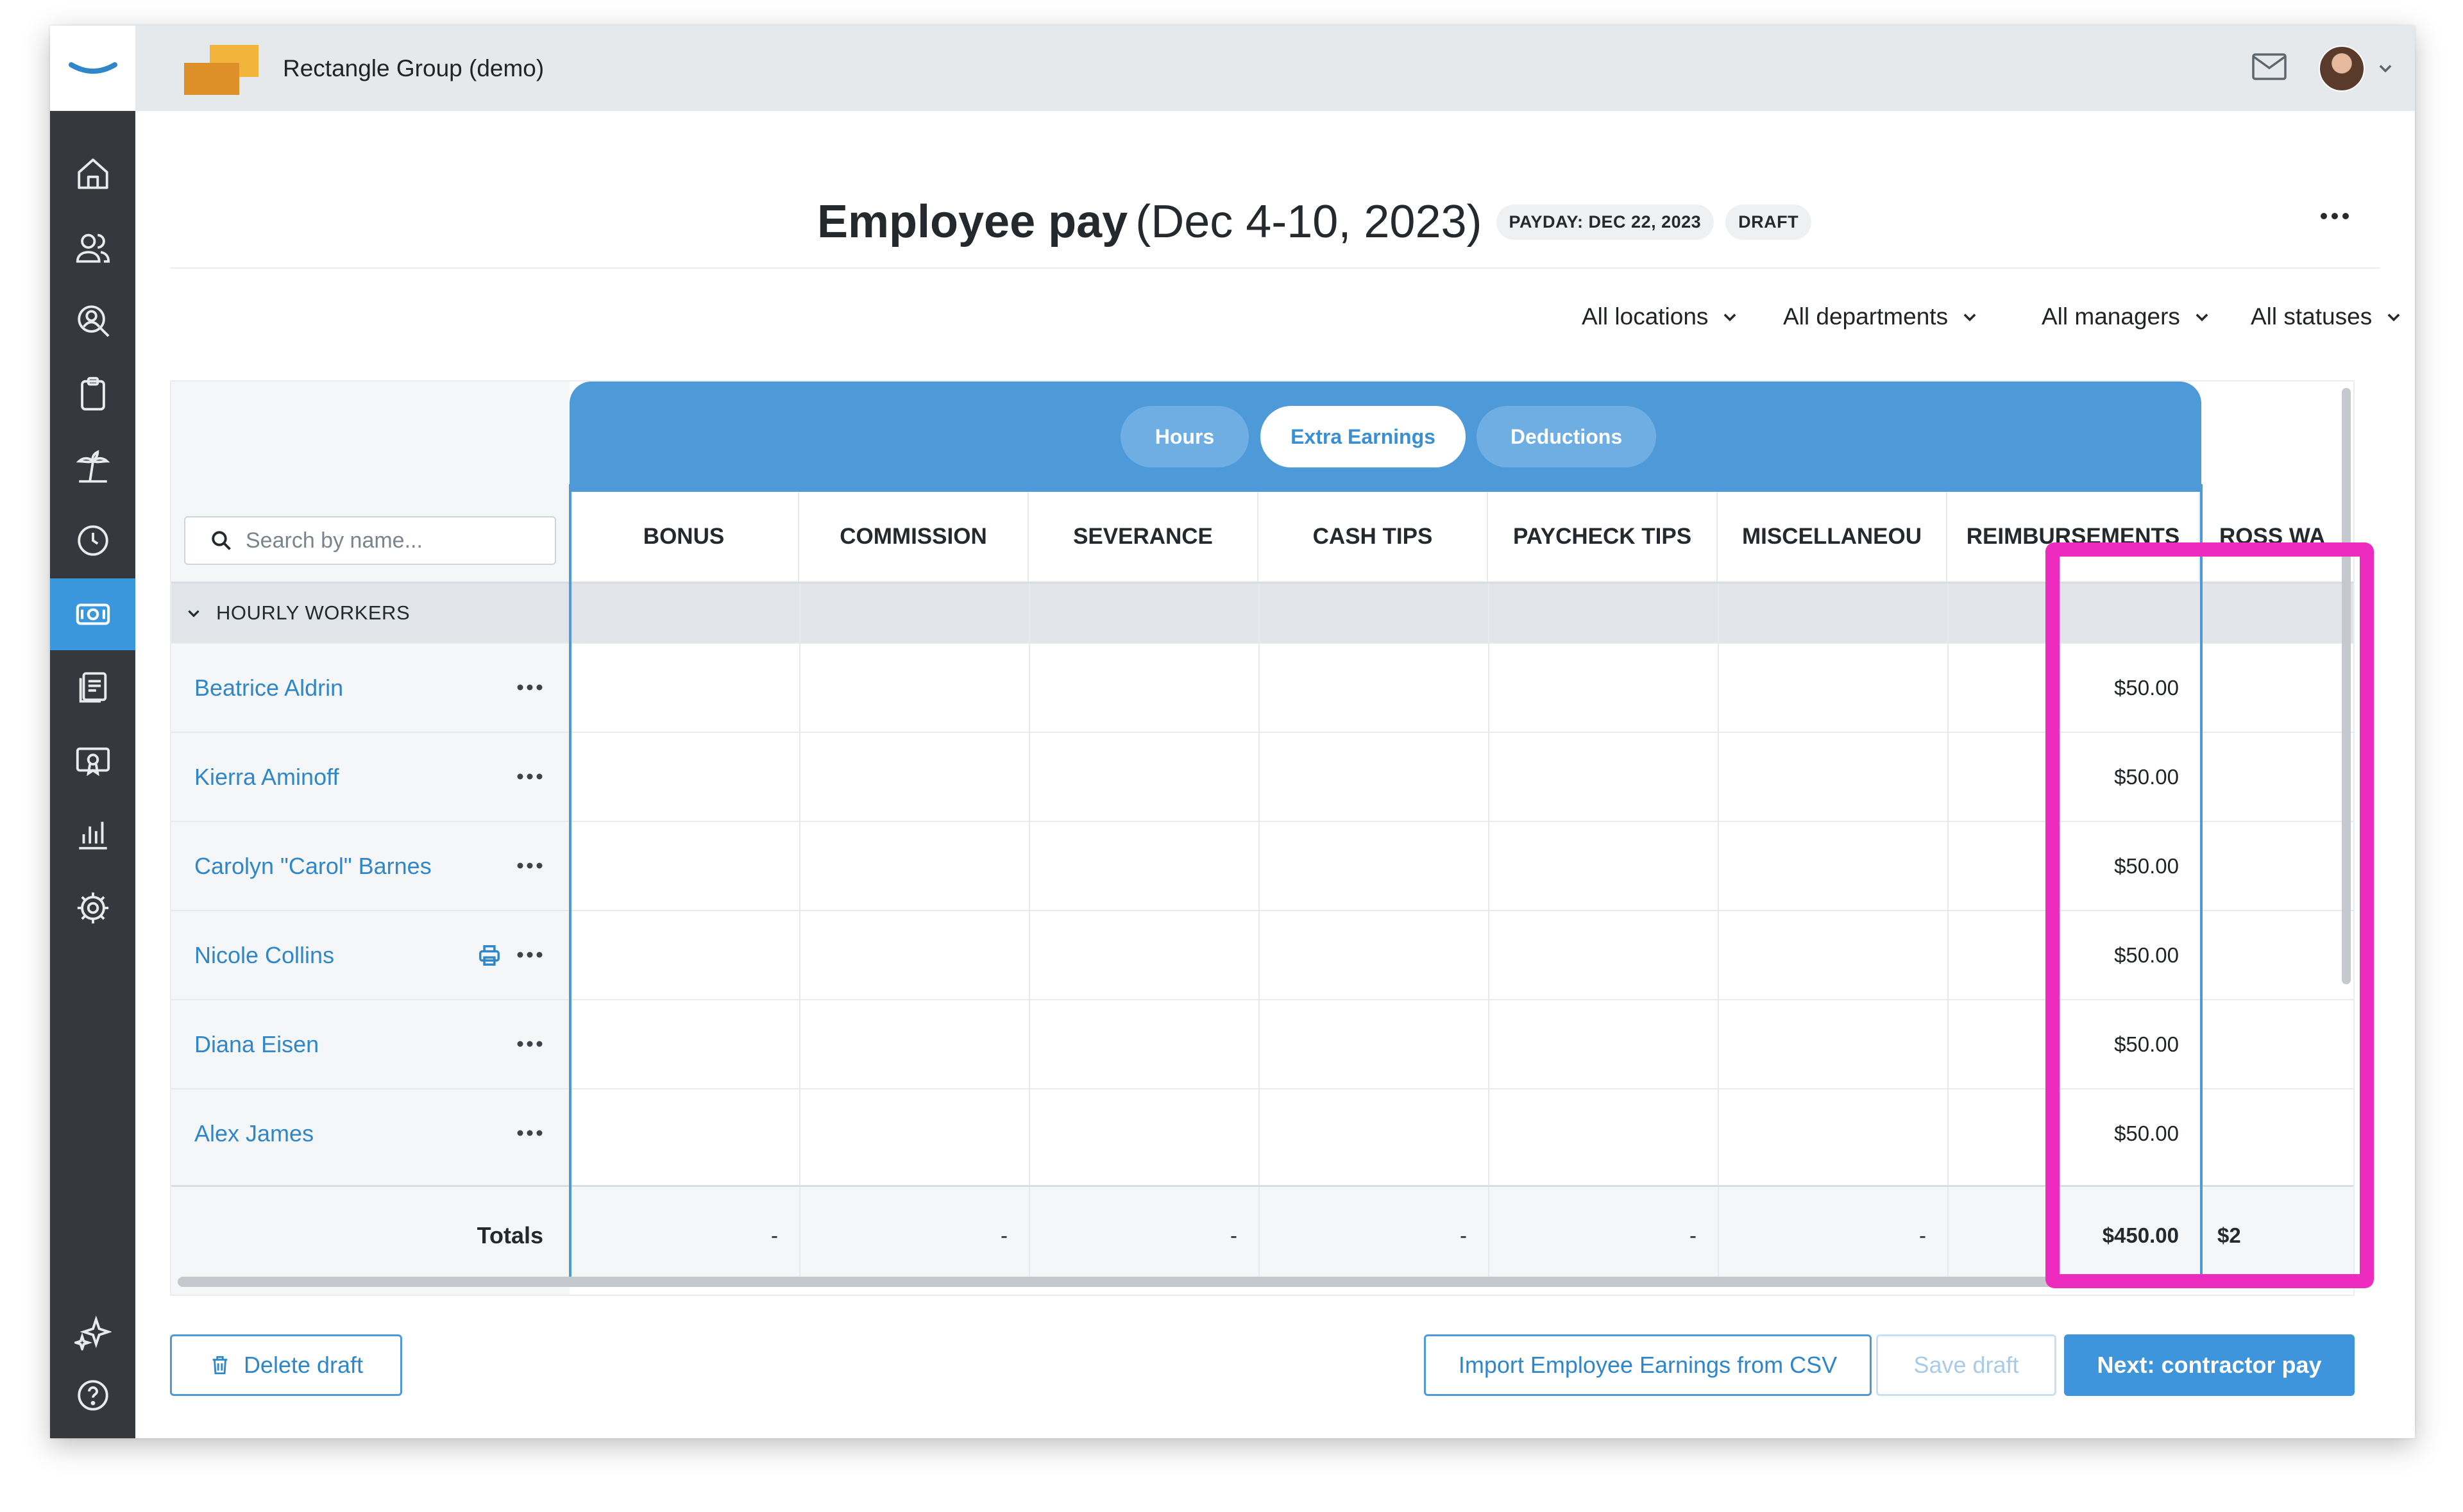 This screenshot has width=2463, height=1512. What do you see at coordinates (221, 70) in the screenshot?
I see `org-logo-icon` at bounding box center [221, 70].